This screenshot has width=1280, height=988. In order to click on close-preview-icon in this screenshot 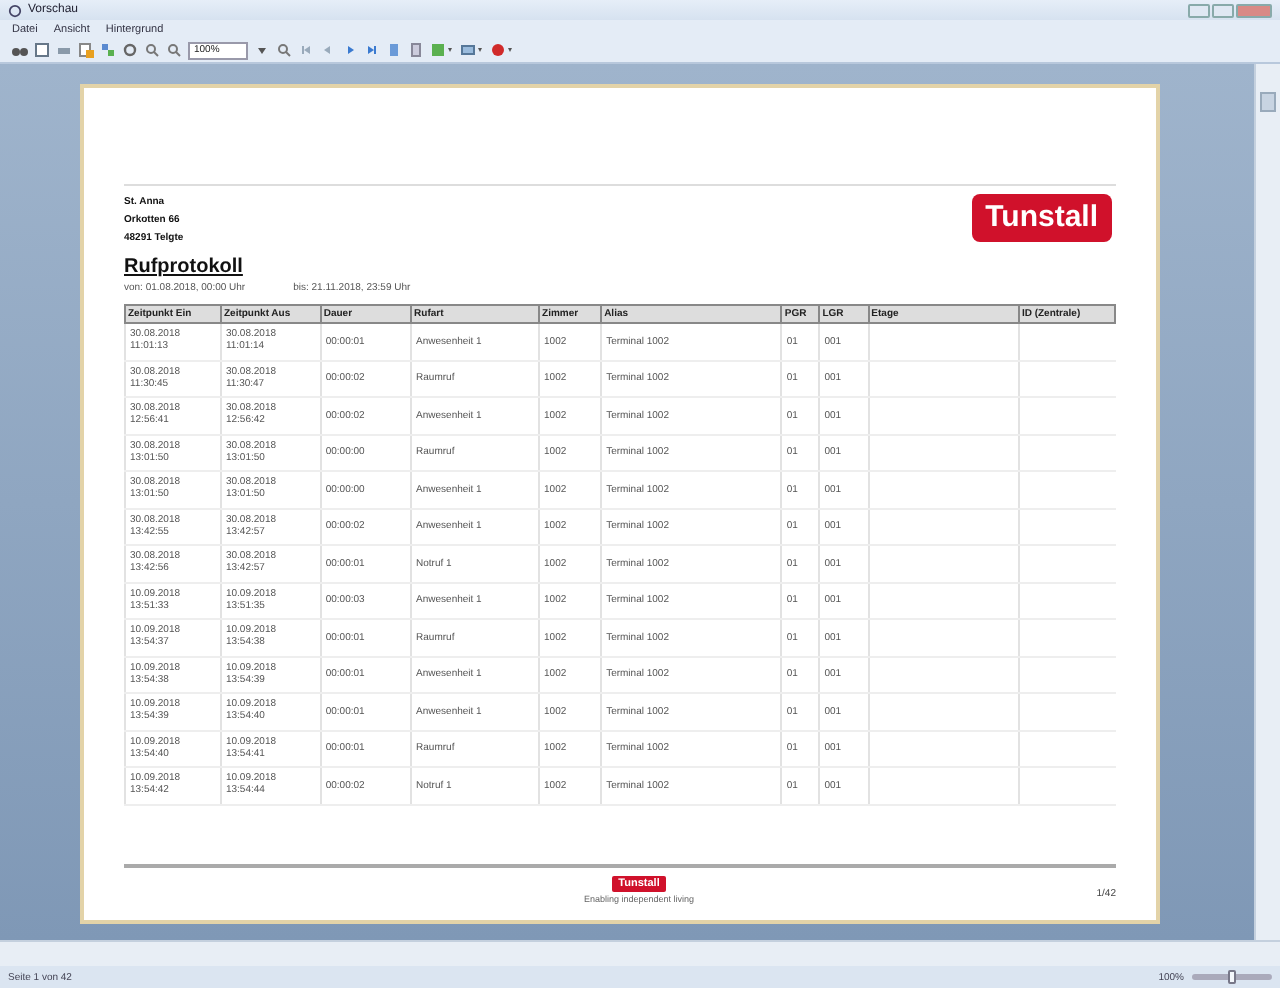, I will do `click(502, 50)`.